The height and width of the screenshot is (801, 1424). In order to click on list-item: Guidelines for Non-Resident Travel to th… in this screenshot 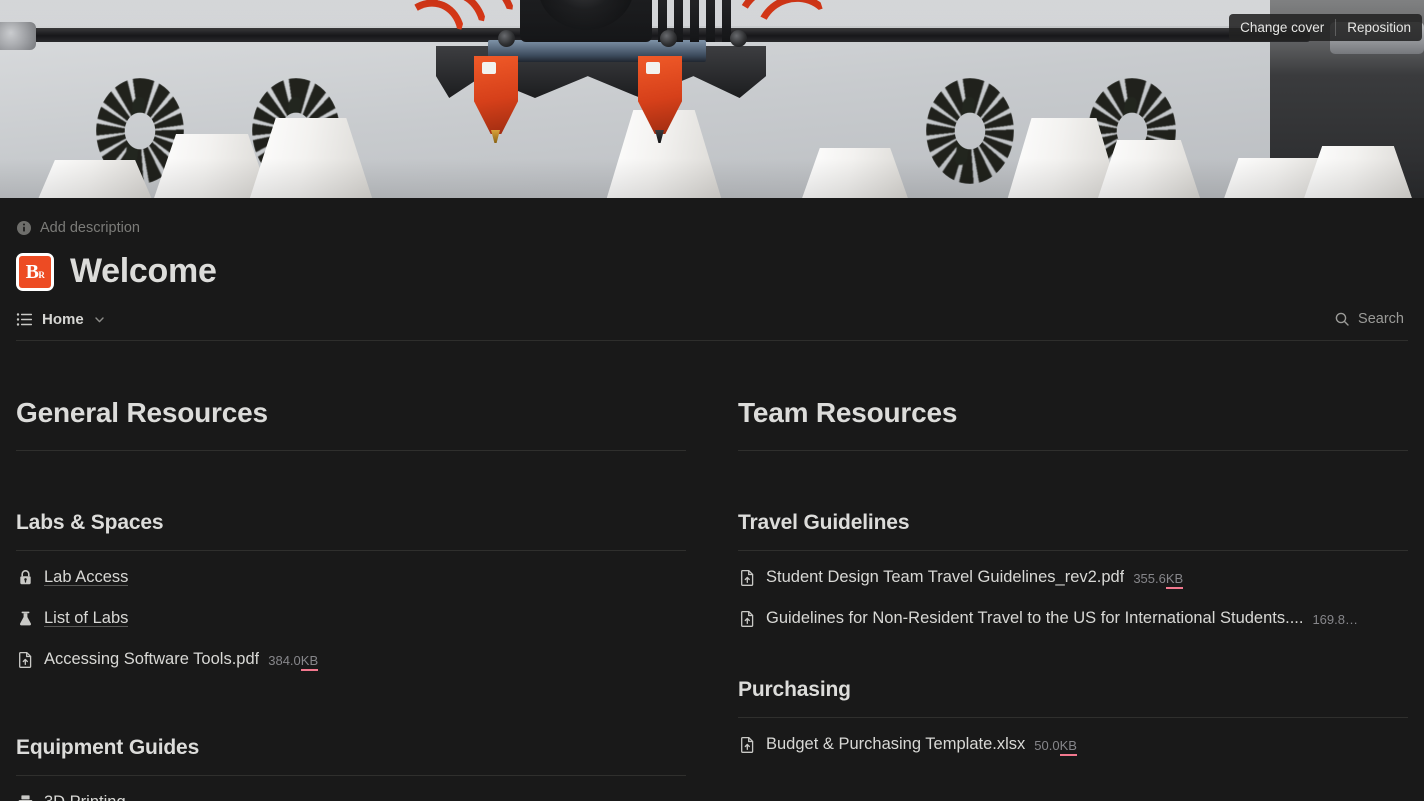, I will do `click(1073, 618)`.